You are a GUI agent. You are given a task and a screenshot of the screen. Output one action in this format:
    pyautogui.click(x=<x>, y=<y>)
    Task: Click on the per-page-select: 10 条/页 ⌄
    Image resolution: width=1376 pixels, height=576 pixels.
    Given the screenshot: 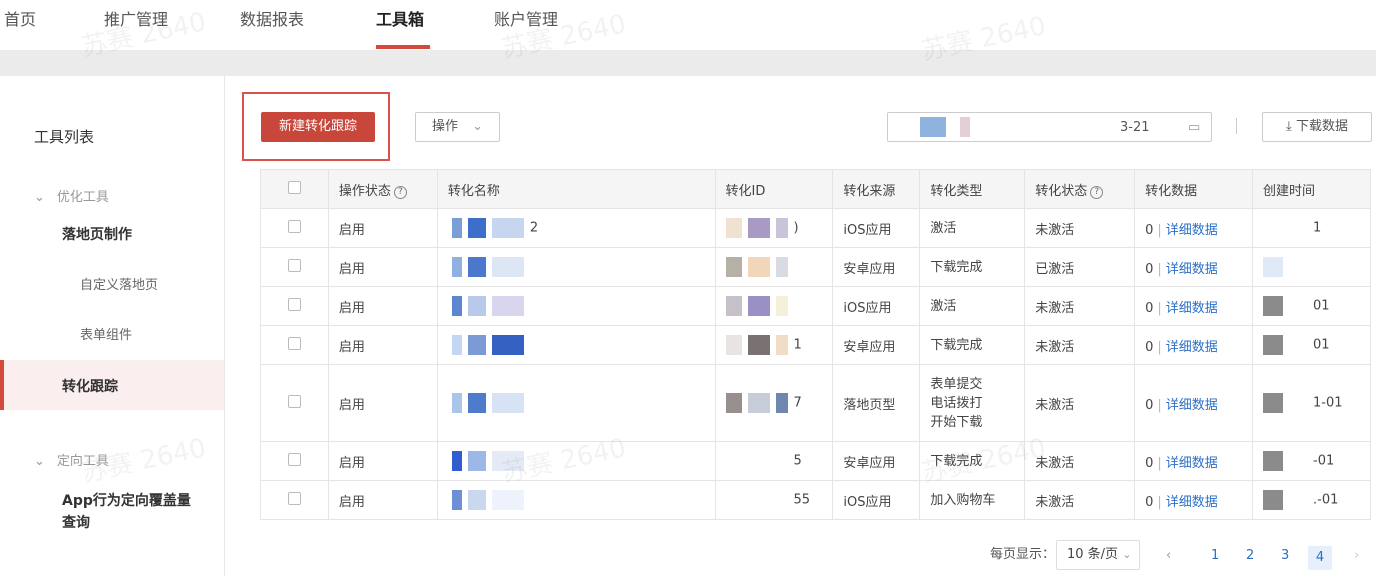 What is the action you would take?
    pyautogui.click(x=1098, y=555)
    